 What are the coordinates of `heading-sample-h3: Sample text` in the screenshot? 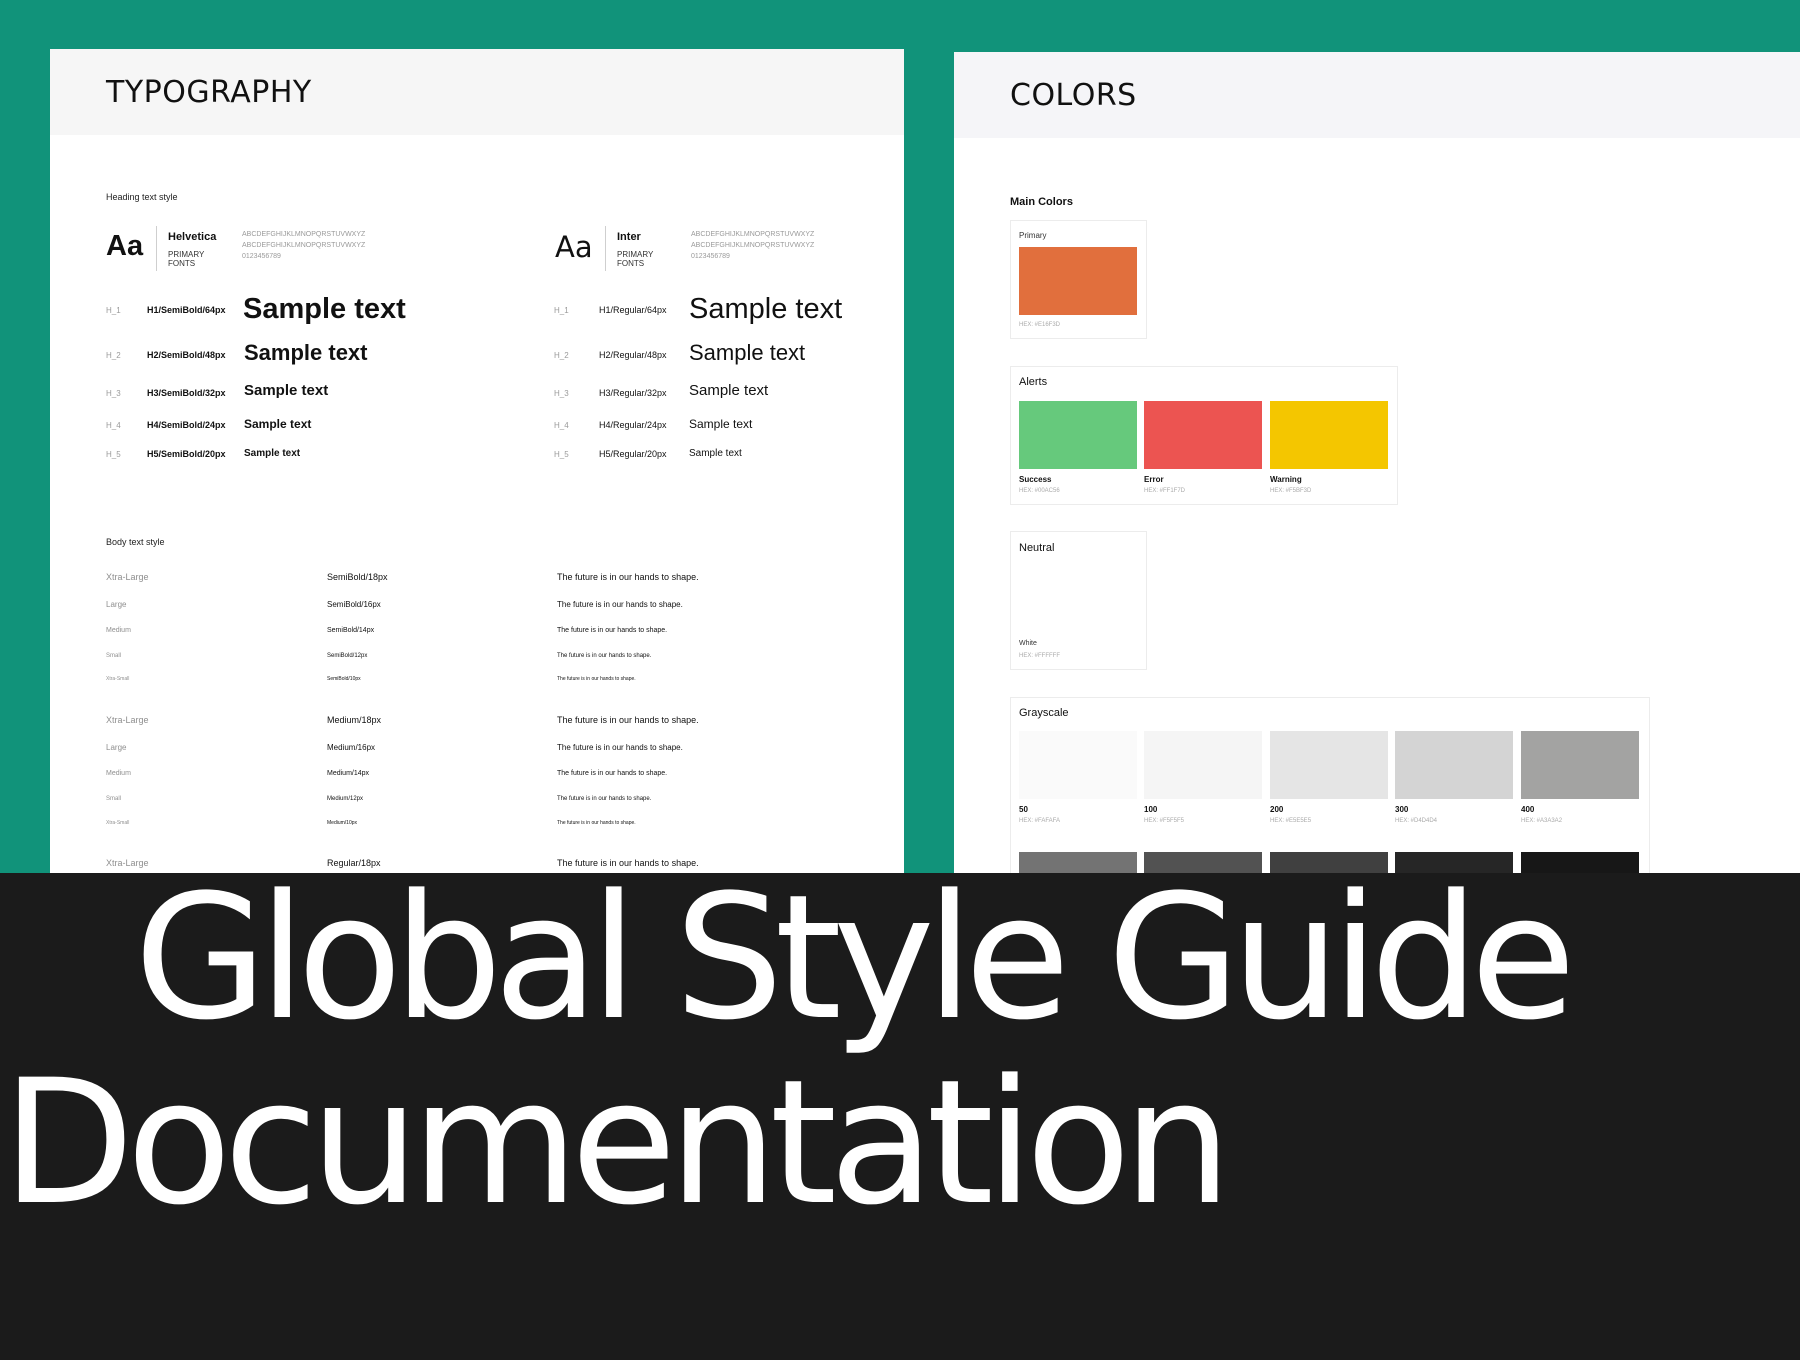 It's located at (729, 390).